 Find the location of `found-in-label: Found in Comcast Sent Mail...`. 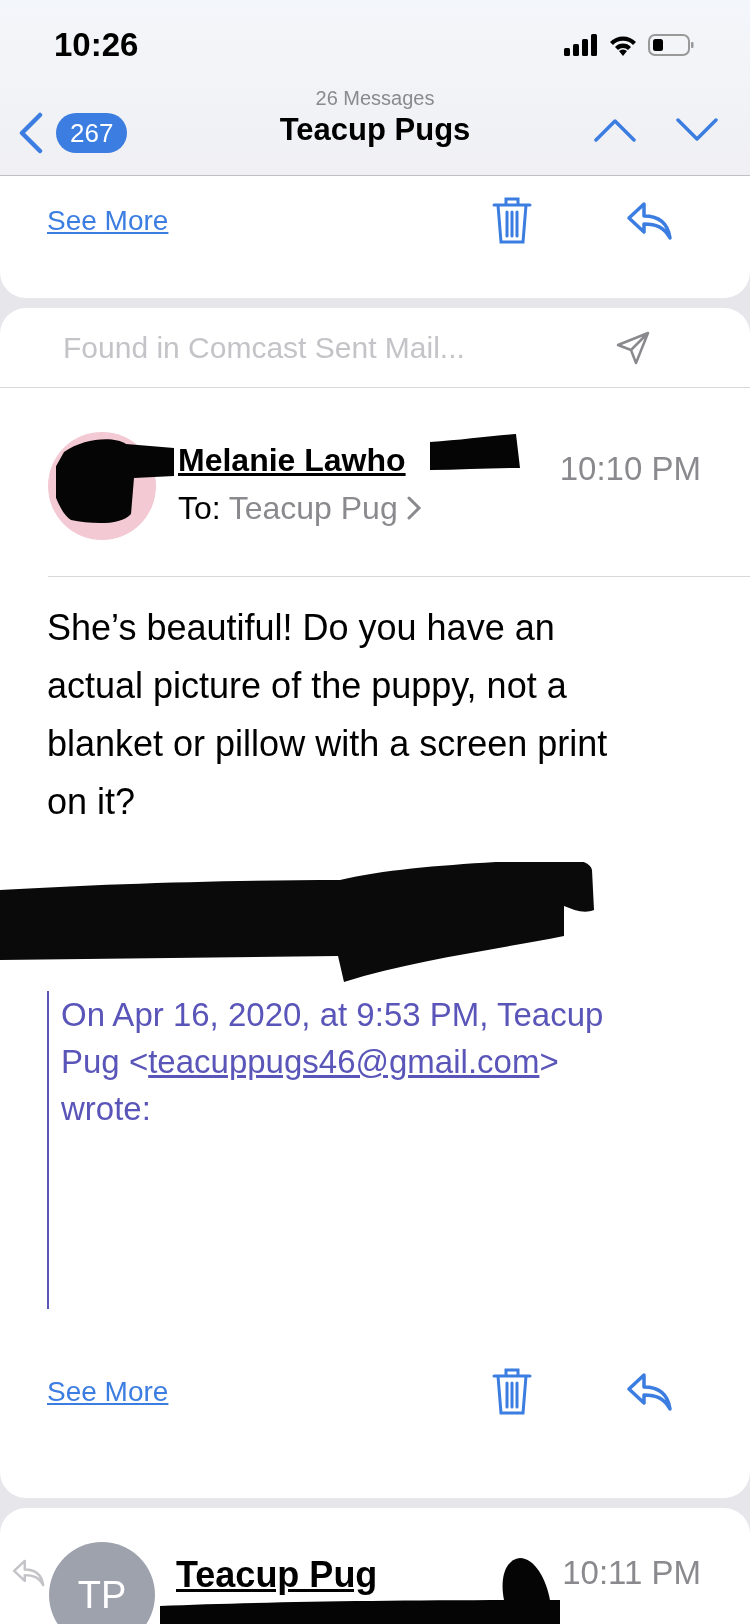

found-in-label: Found in Comcast Sent Mail... is located at coordinates (264, 348).